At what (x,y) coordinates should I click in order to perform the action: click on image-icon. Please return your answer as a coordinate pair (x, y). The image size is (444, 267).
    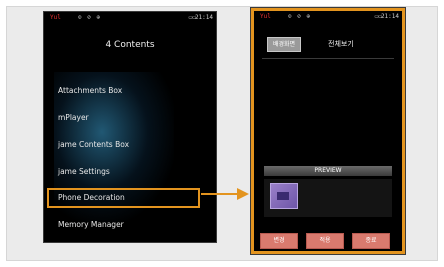
    Looking at the image, I should click on (283, 196).